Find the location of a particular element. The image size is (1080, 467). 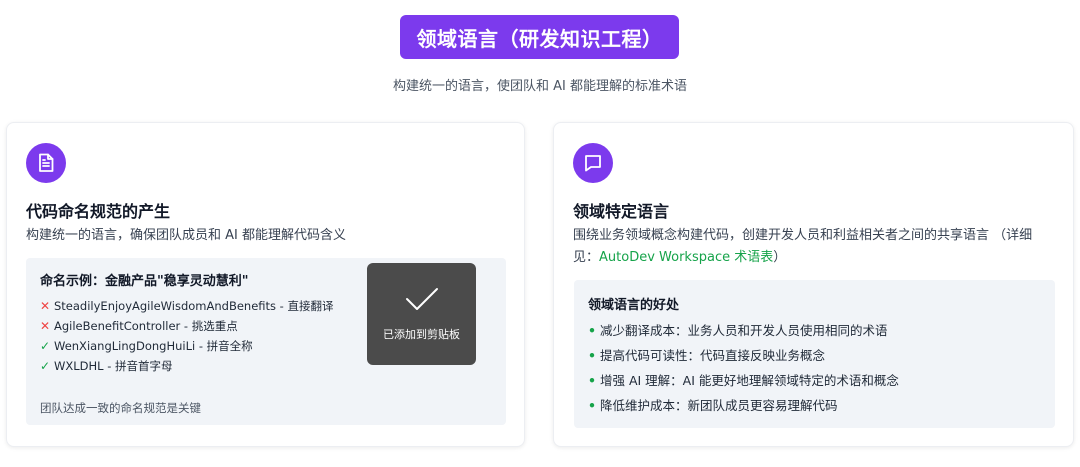

chat-bubble-icon is located at coordinates (593, 163).